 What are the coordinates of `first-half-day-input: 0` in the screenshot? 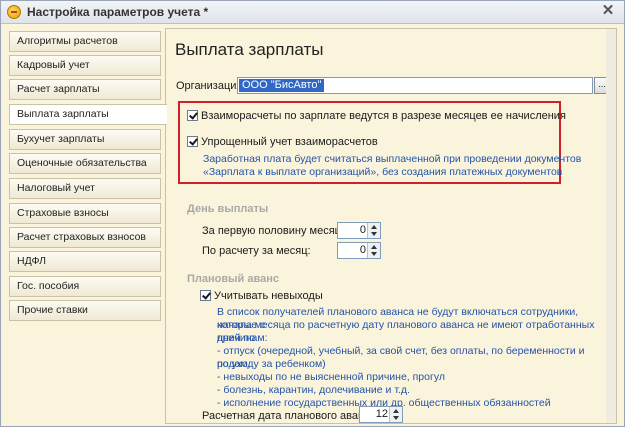 It's located at (359, 230).